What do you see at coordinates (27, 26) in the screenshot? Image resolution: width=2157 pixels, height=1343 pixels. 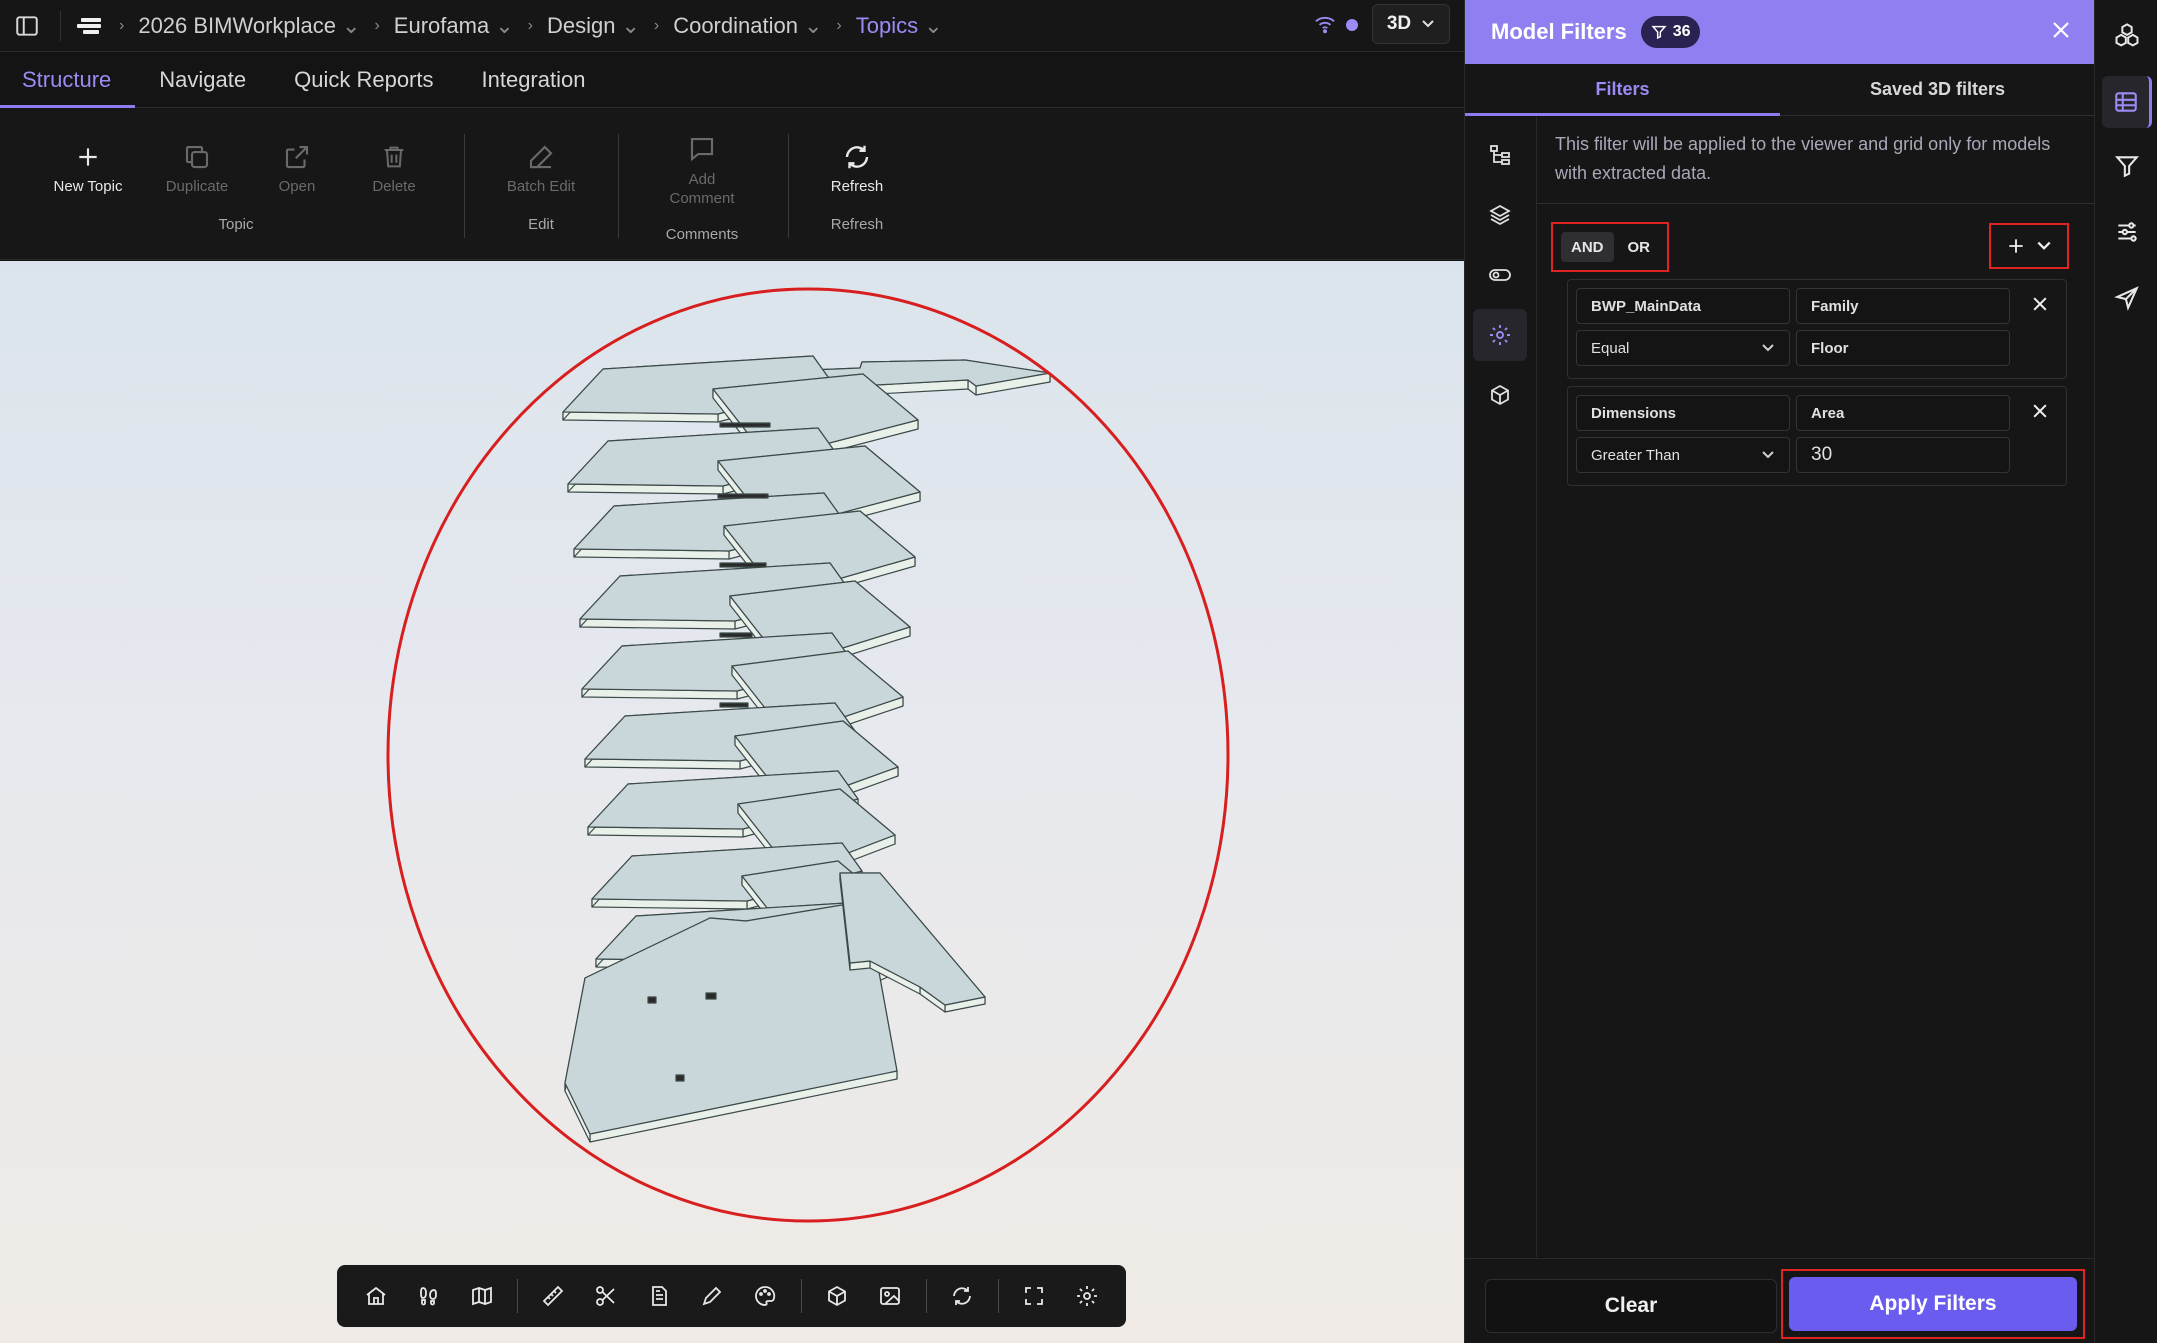 I see `sidebar-toggle-icon` at bounding box center [27, 26].